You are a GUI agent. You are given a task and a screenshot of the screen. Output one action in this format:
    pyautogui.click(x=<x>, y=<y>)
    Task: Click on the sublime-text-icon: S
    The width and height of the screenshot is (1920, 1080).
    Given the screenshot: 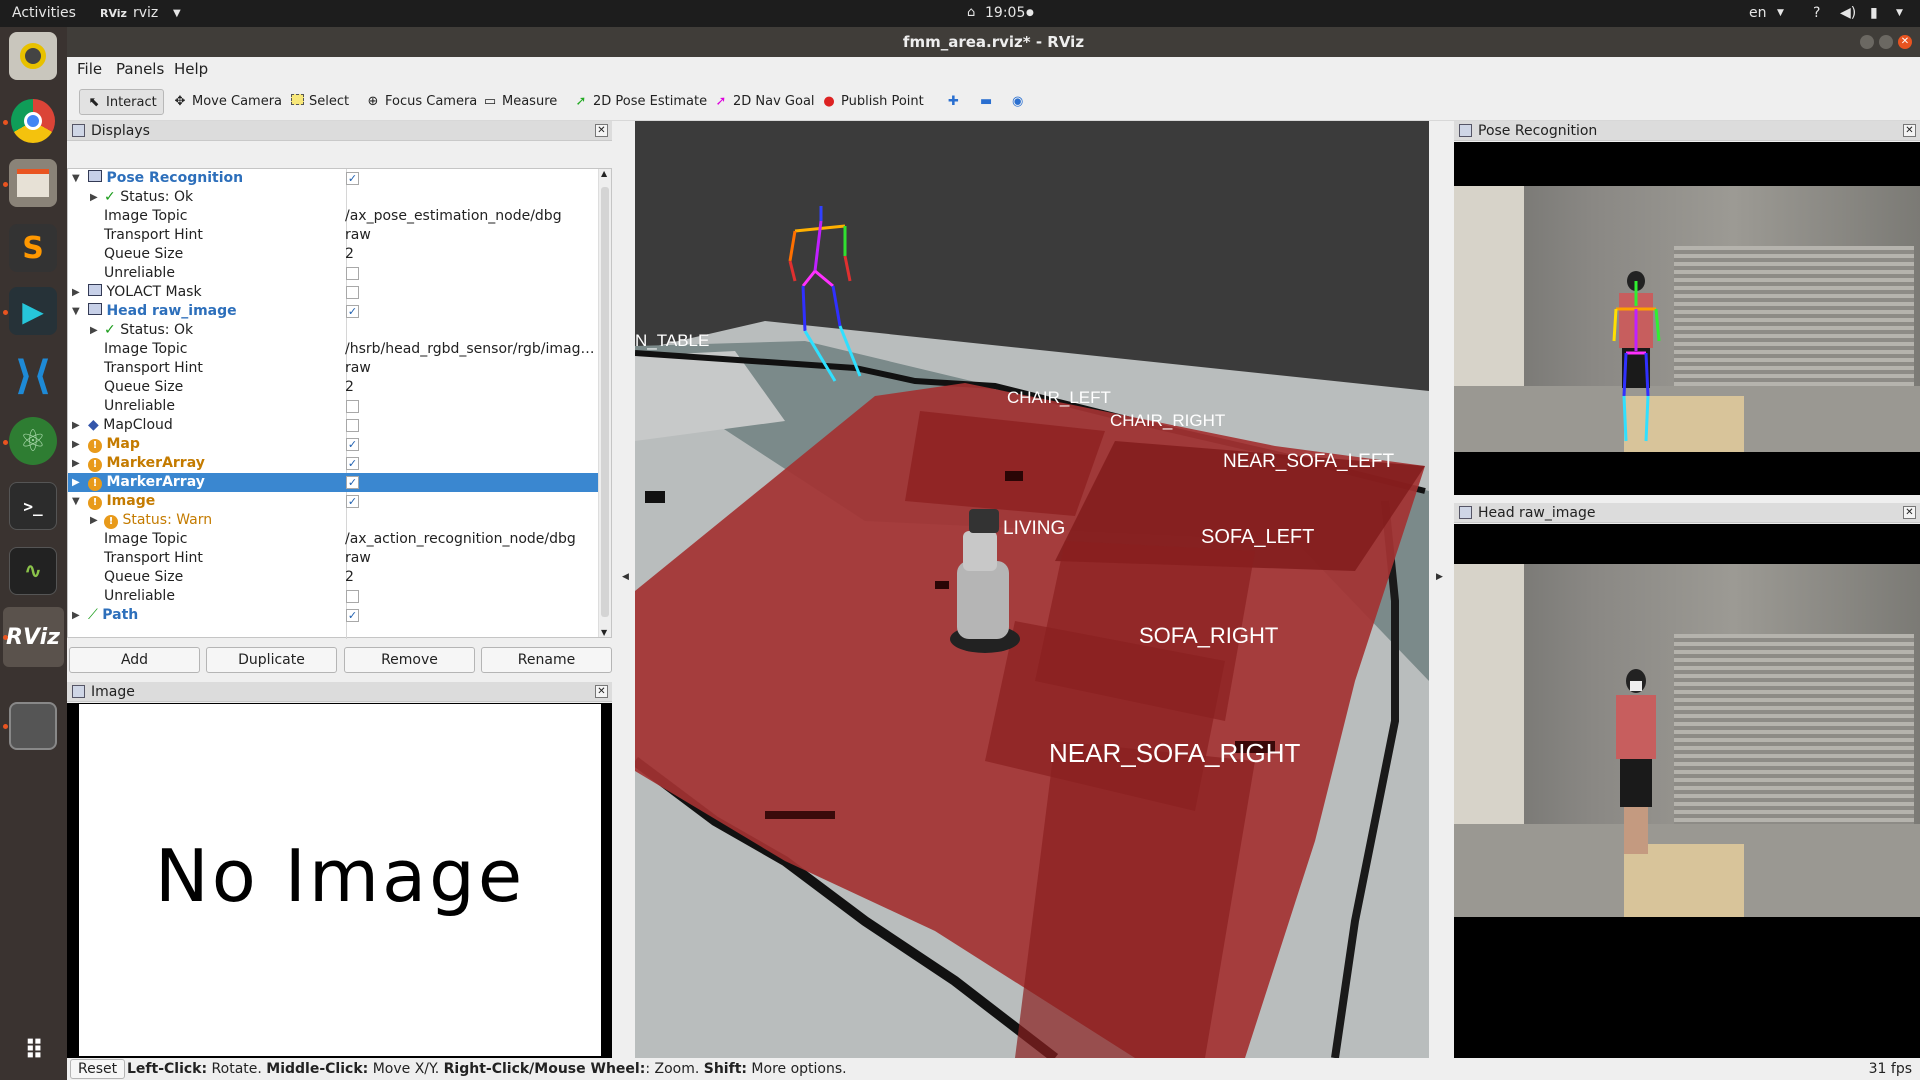 What is the action you would take?
    pyautogui.click(x=33, y=248)
    